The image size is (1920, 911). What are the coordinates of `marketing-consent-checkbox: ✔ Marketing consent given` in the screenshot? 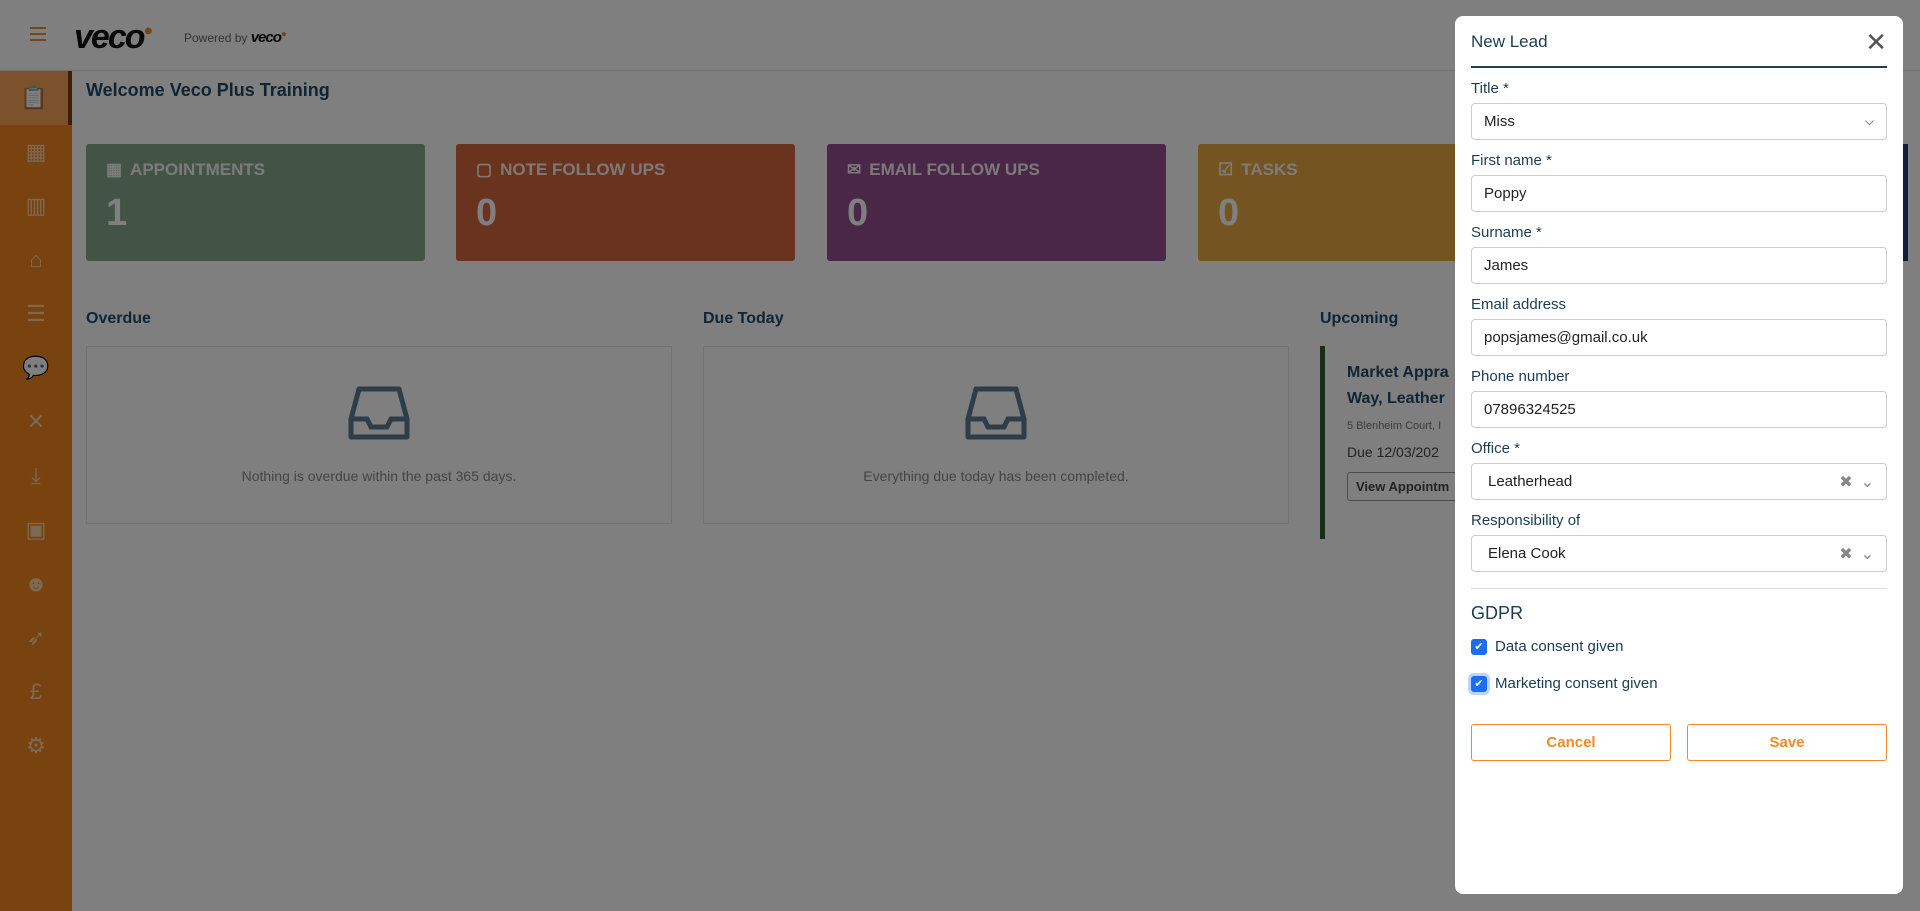 It's located at (1679, 683).